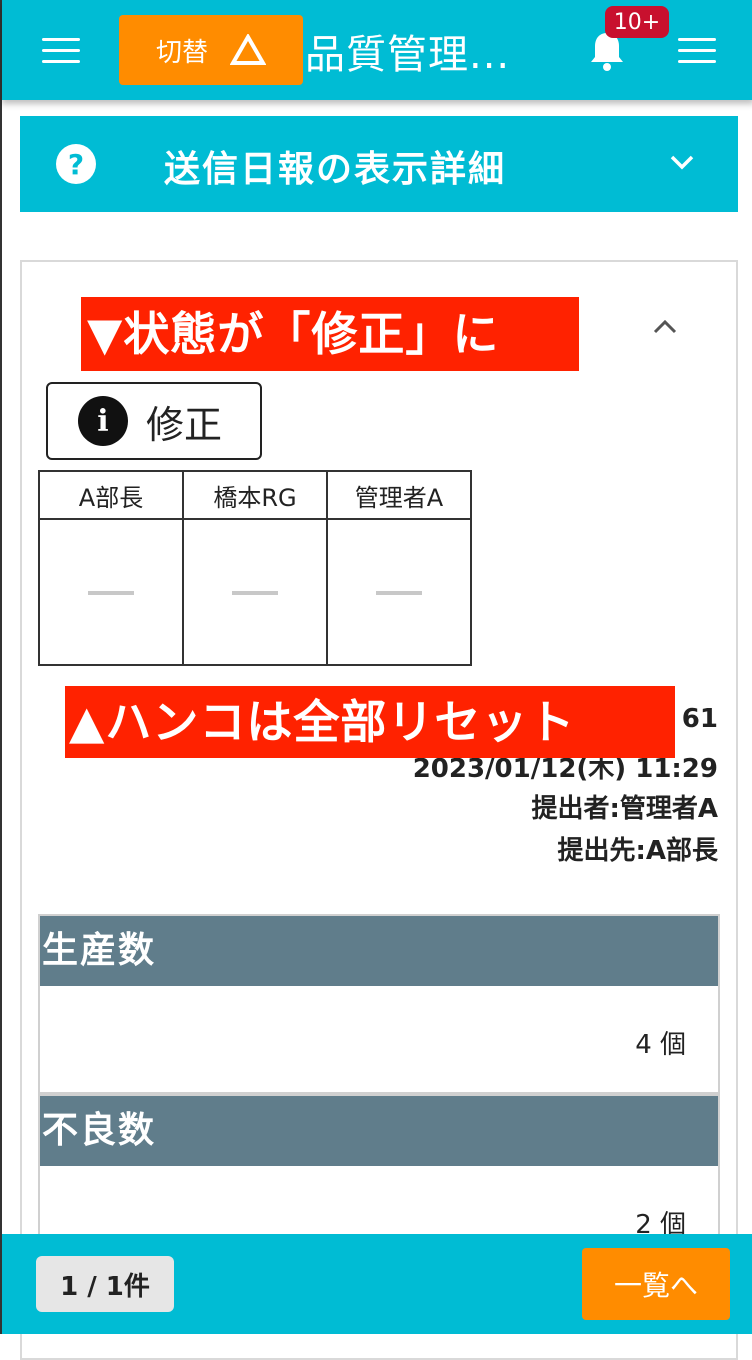 The width and height of the screenshot is (752, 1360). I want to click on menu-icon, so click(61, 51).